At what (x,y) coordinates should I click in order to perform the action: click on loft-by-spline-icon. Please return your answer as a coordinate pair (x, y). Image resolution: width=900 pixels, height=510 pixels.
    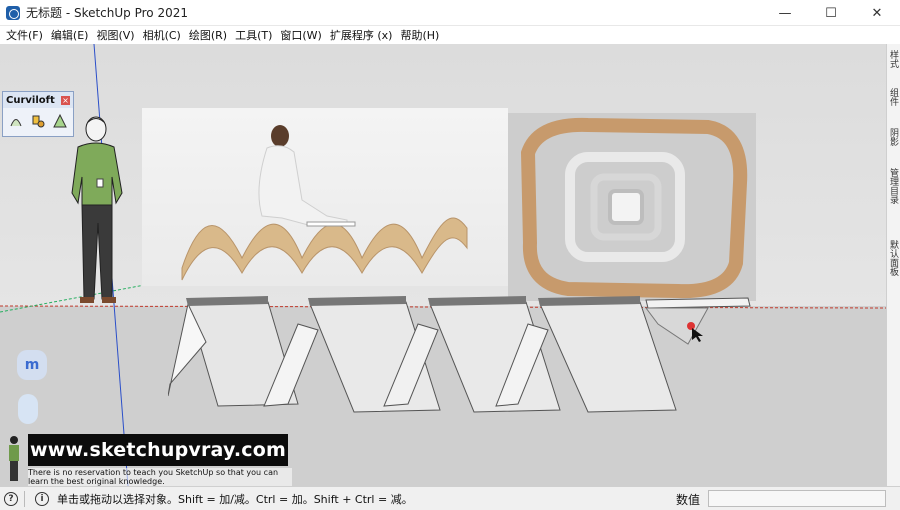
    Looking at the image, I should click on (16, 121).